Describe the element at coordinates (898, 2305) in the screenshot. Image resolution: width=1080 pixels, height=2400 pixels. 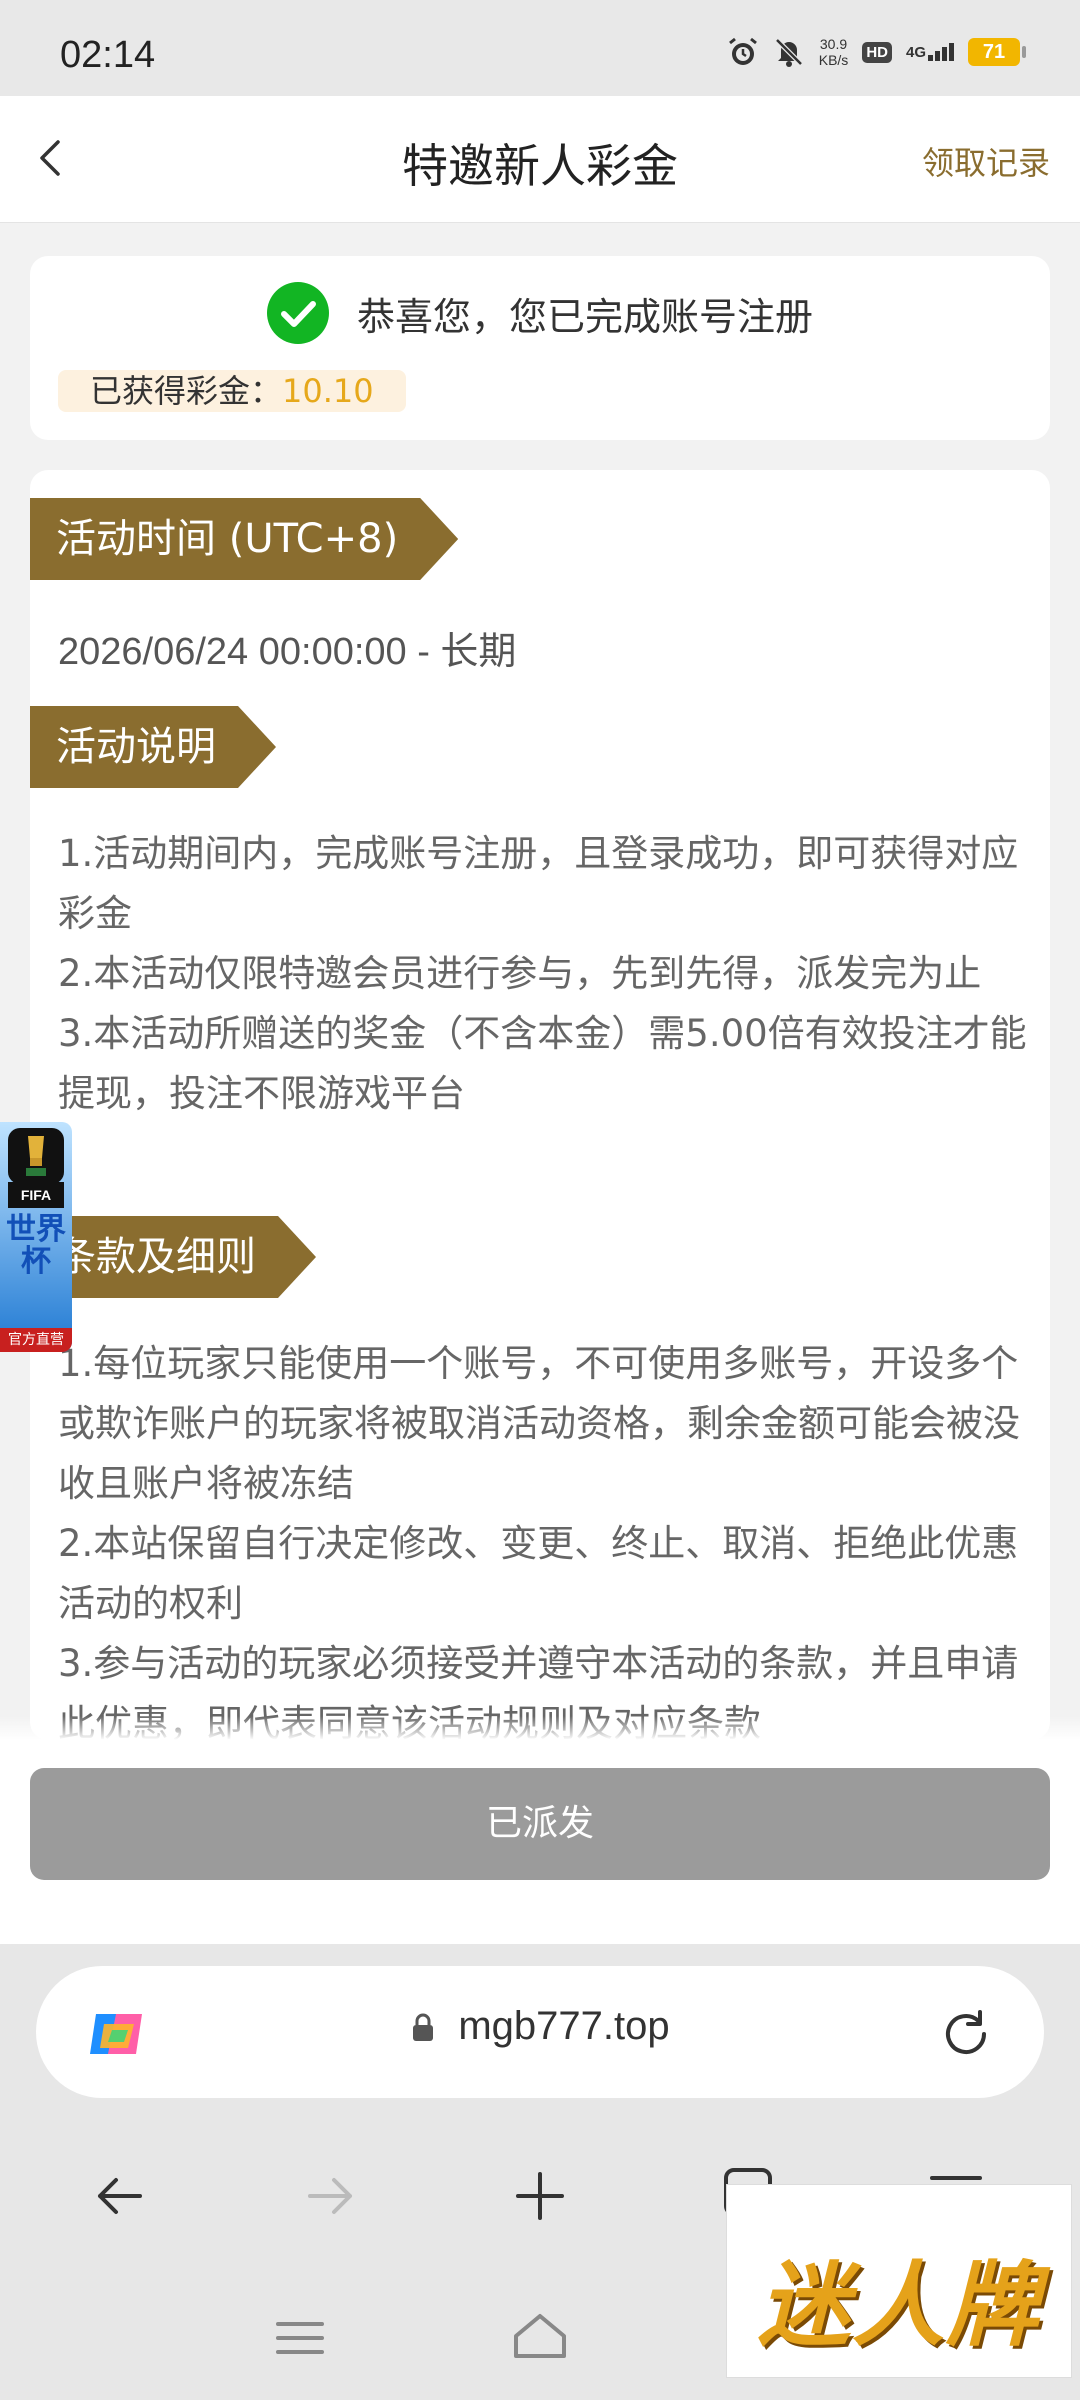
I see `brand-logo-text: 迷人牌` at that location.